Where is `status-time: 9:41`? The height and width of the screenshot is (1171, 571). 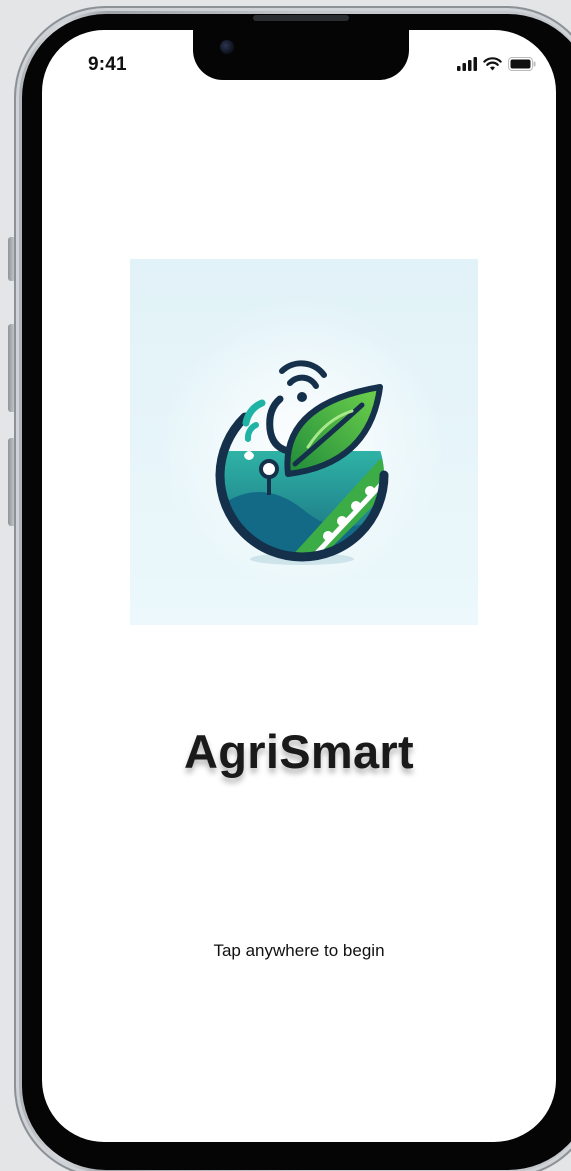
status-time: 9:41 is located at coordinates (107, 64).